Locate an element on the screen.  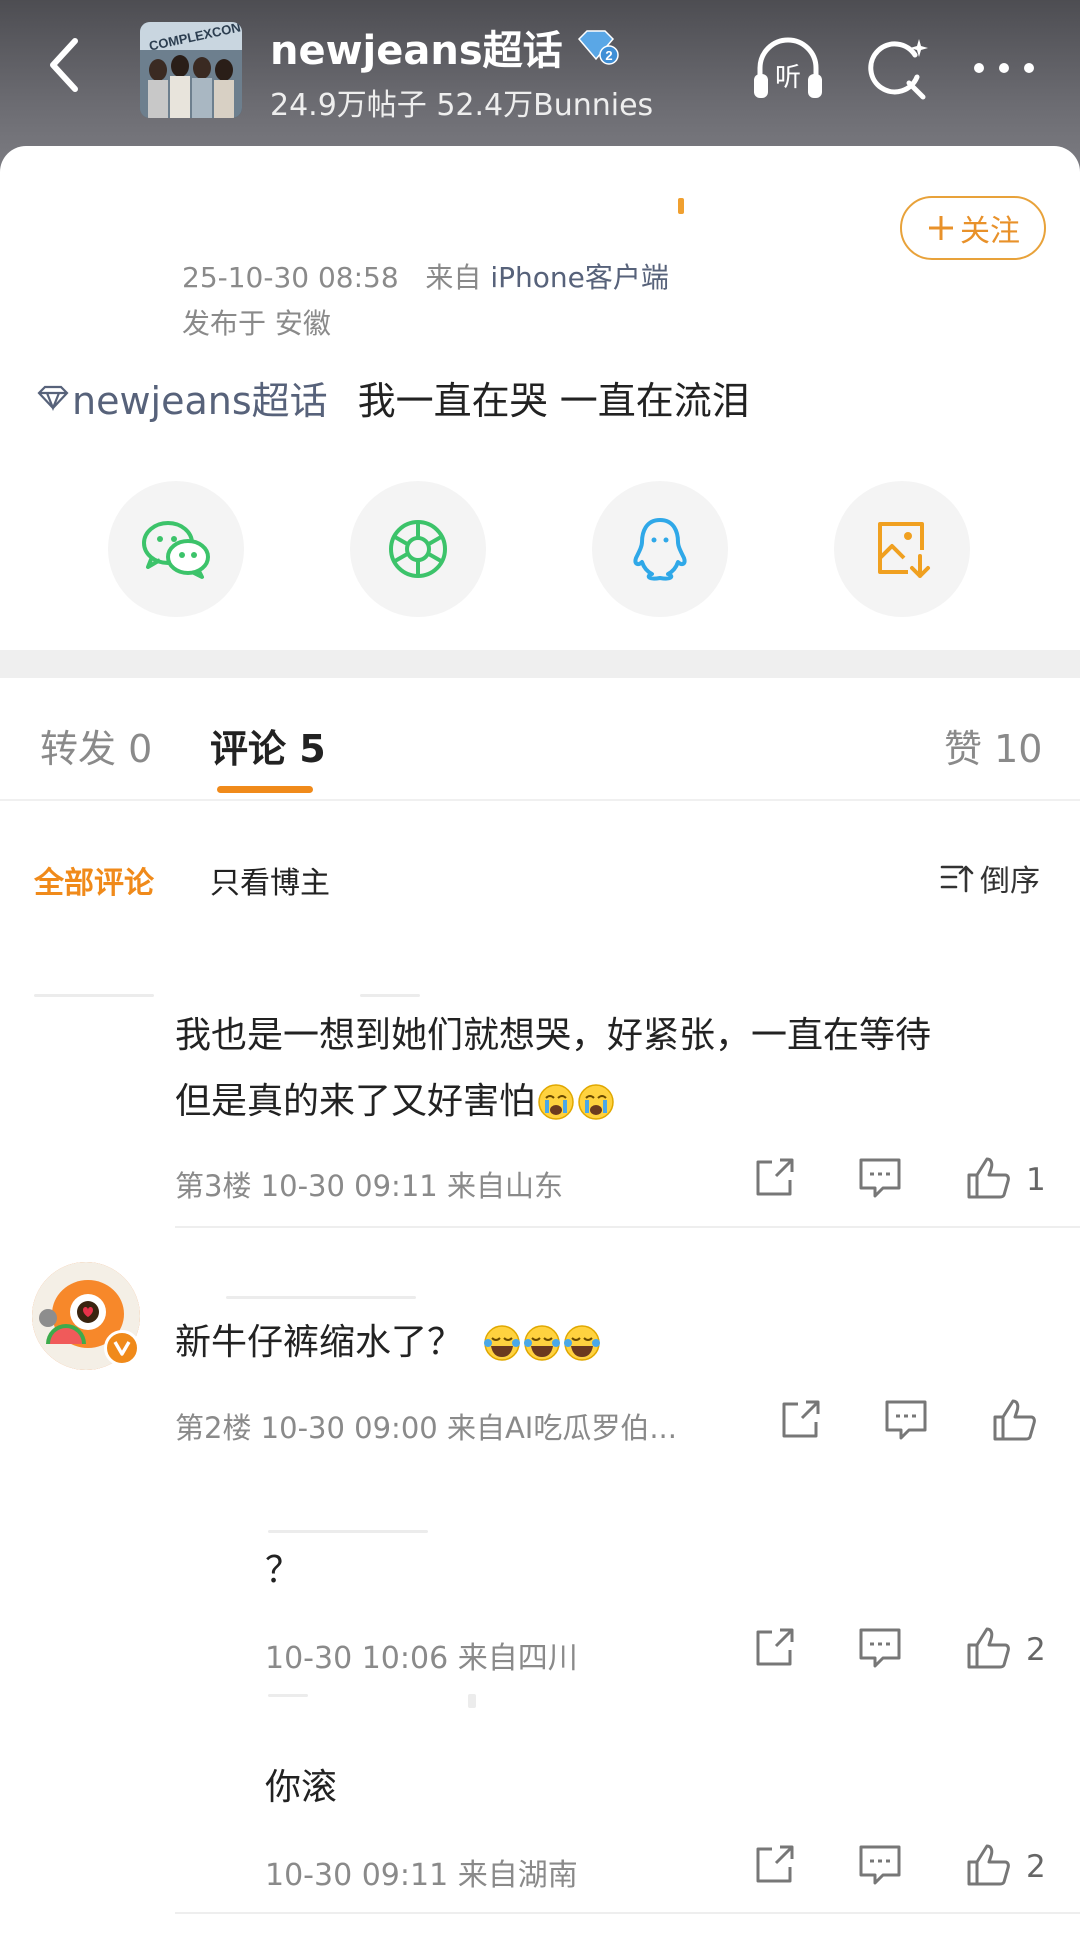
share-wechat-button is located at coordinates (176, 549).